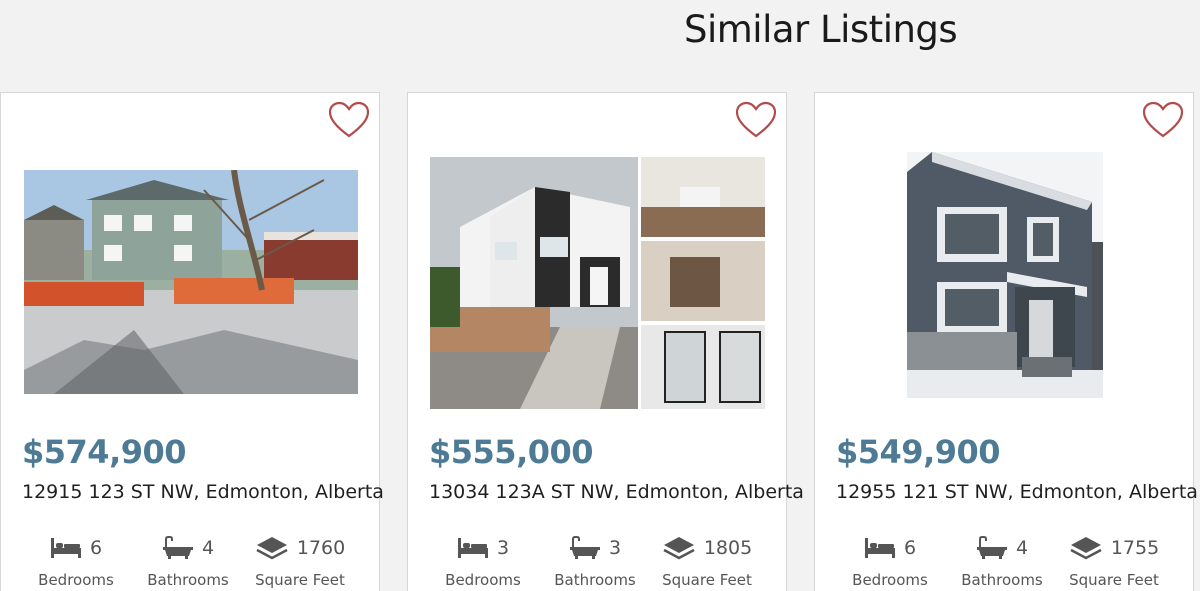 The height and width of the screenshot is (591, 1200). Describe the element at coordinates (321, 548) in the screenshot. I see `square-feet-value: 1760` at that location.